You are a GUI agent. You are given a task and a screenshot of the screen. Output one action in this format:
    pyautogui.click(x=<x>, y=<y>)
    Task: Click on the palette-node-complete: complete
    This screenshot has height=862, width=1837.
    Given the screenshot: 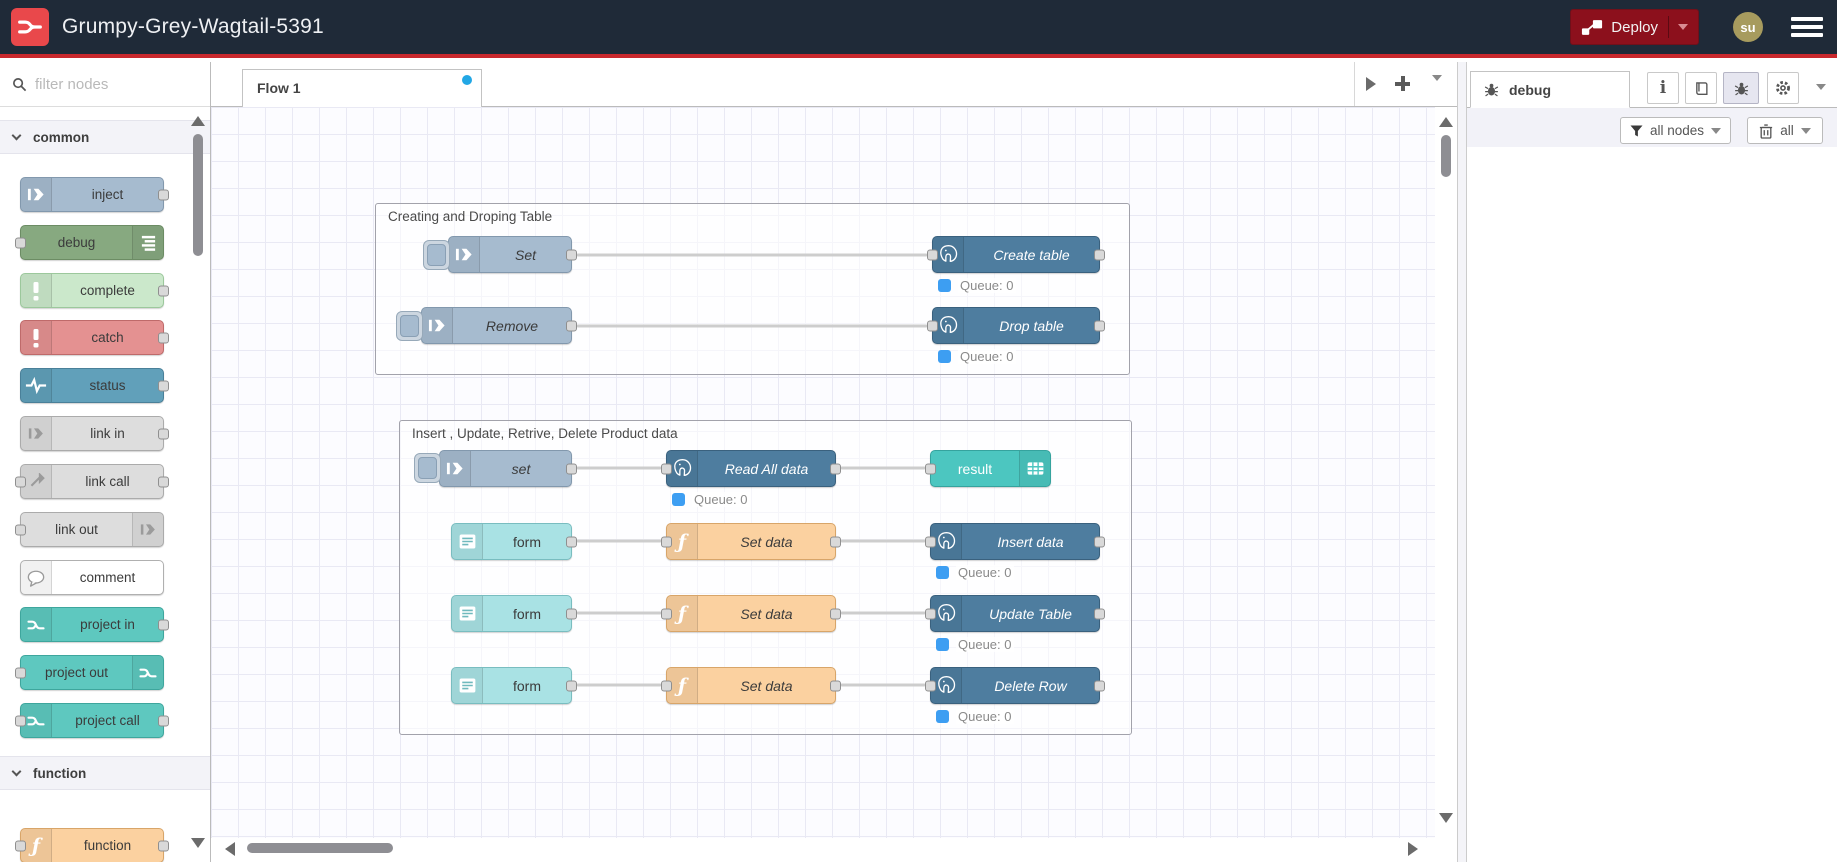 What is the action you would take?
    pyautogui.click(x=94, y=290)
    